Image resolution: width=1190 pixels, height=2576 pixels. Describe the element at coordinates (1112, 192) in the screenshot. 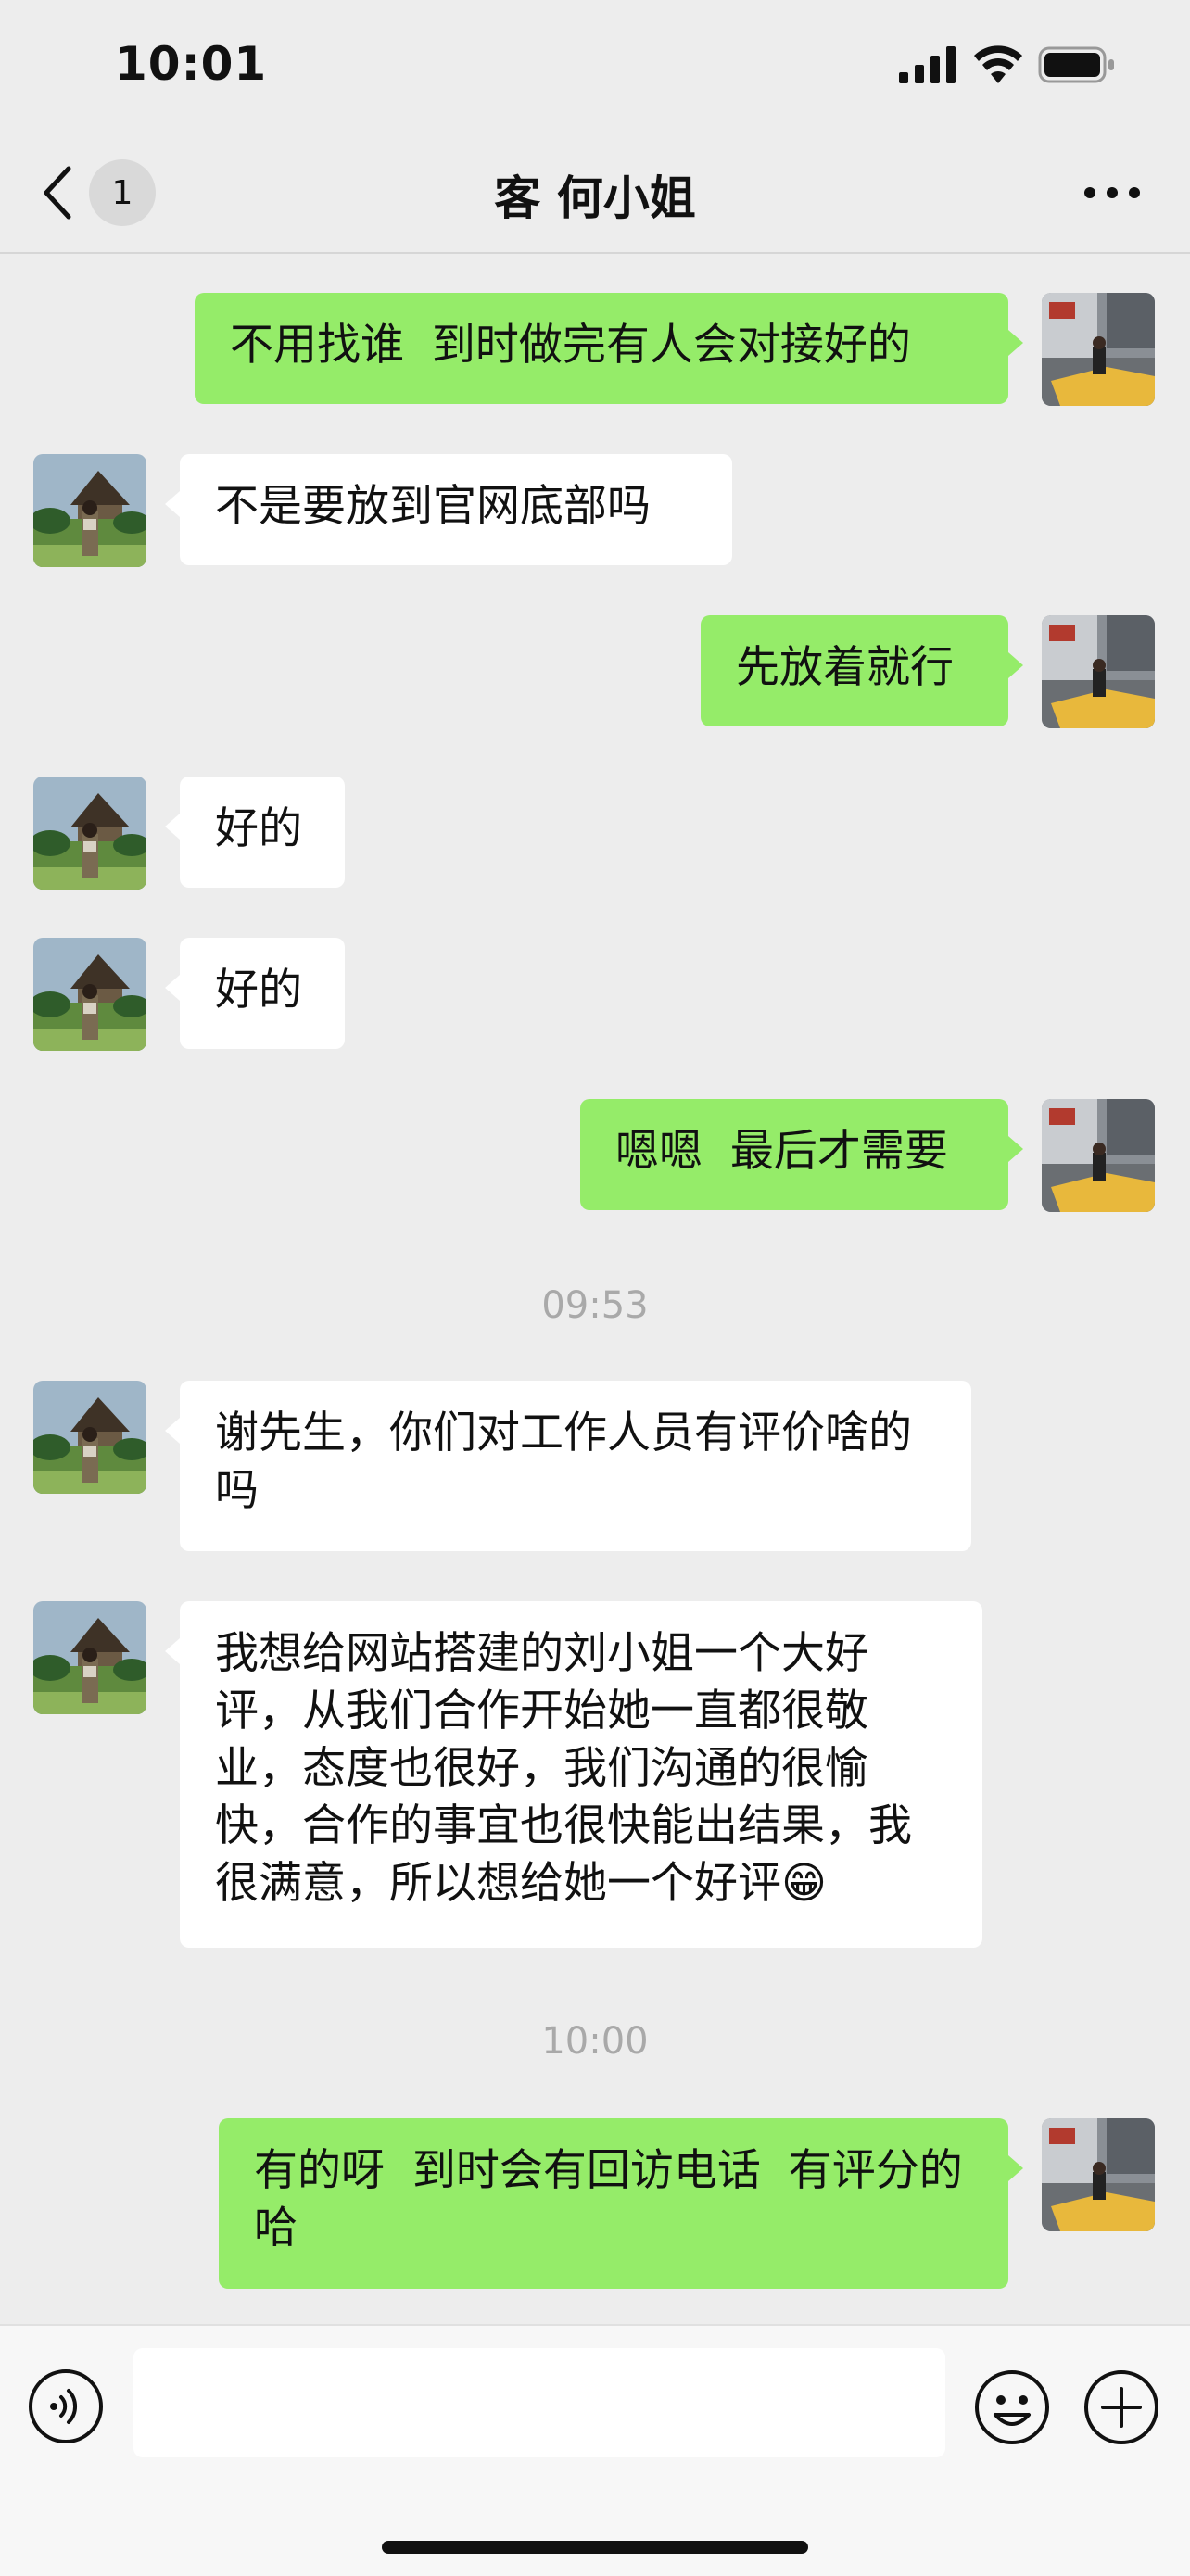

I see `more-icon` at that location.